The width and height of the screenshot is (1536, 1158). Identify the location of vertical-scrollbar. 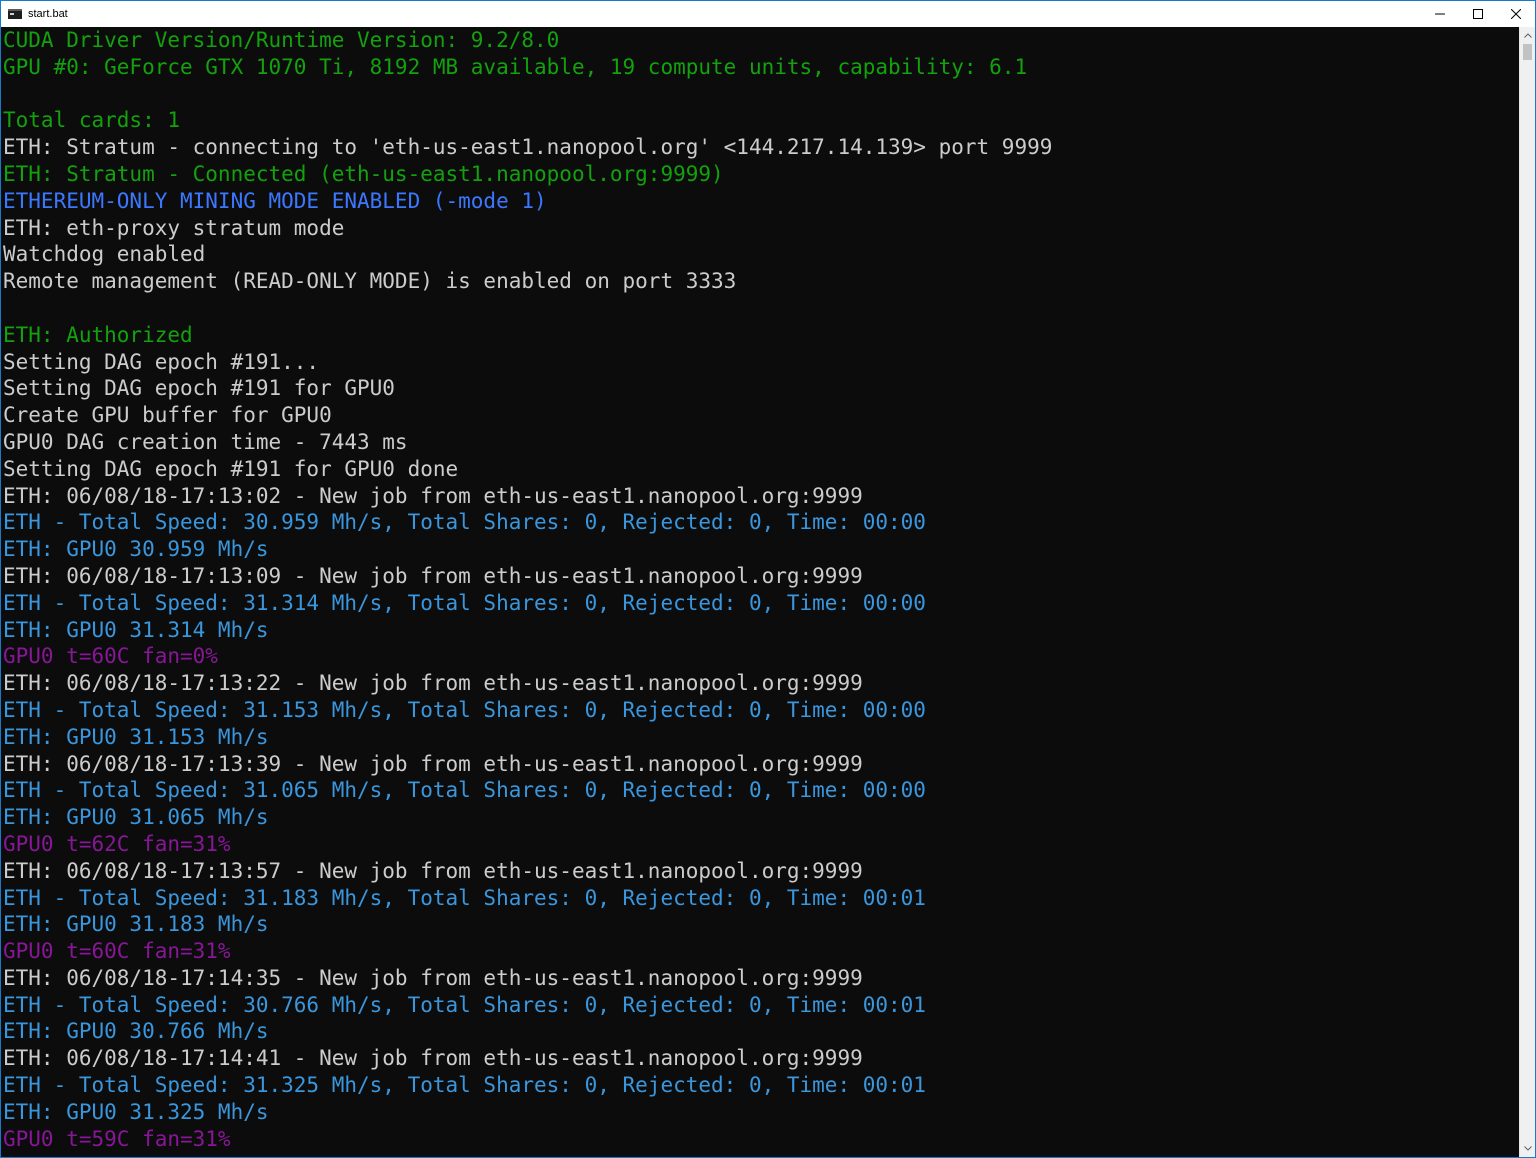
(1527, 592).